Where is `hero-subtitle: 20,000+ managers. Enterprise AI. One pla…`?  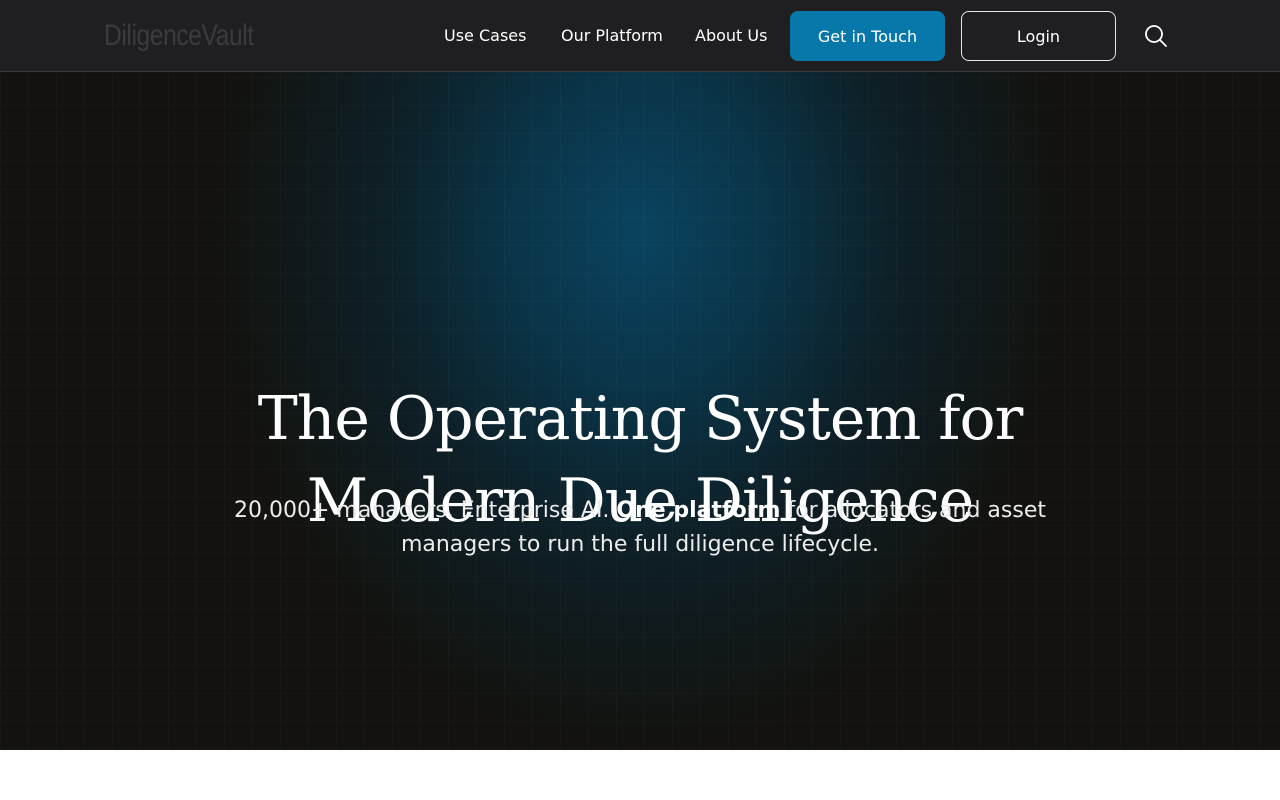 hero-subtitle: 20,000+ managers. Enterprise AI. One pla… is located at coordinates (640, 528).